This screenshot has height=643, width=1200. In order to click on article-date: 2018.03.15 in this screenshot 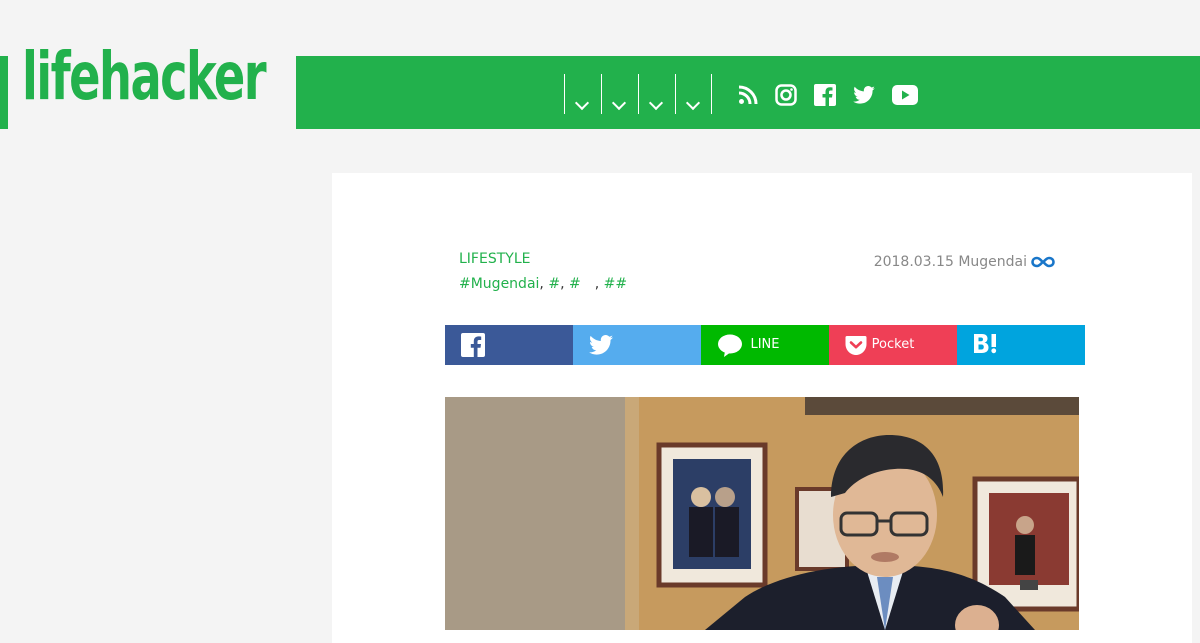, I will do `click(913, 262)`.